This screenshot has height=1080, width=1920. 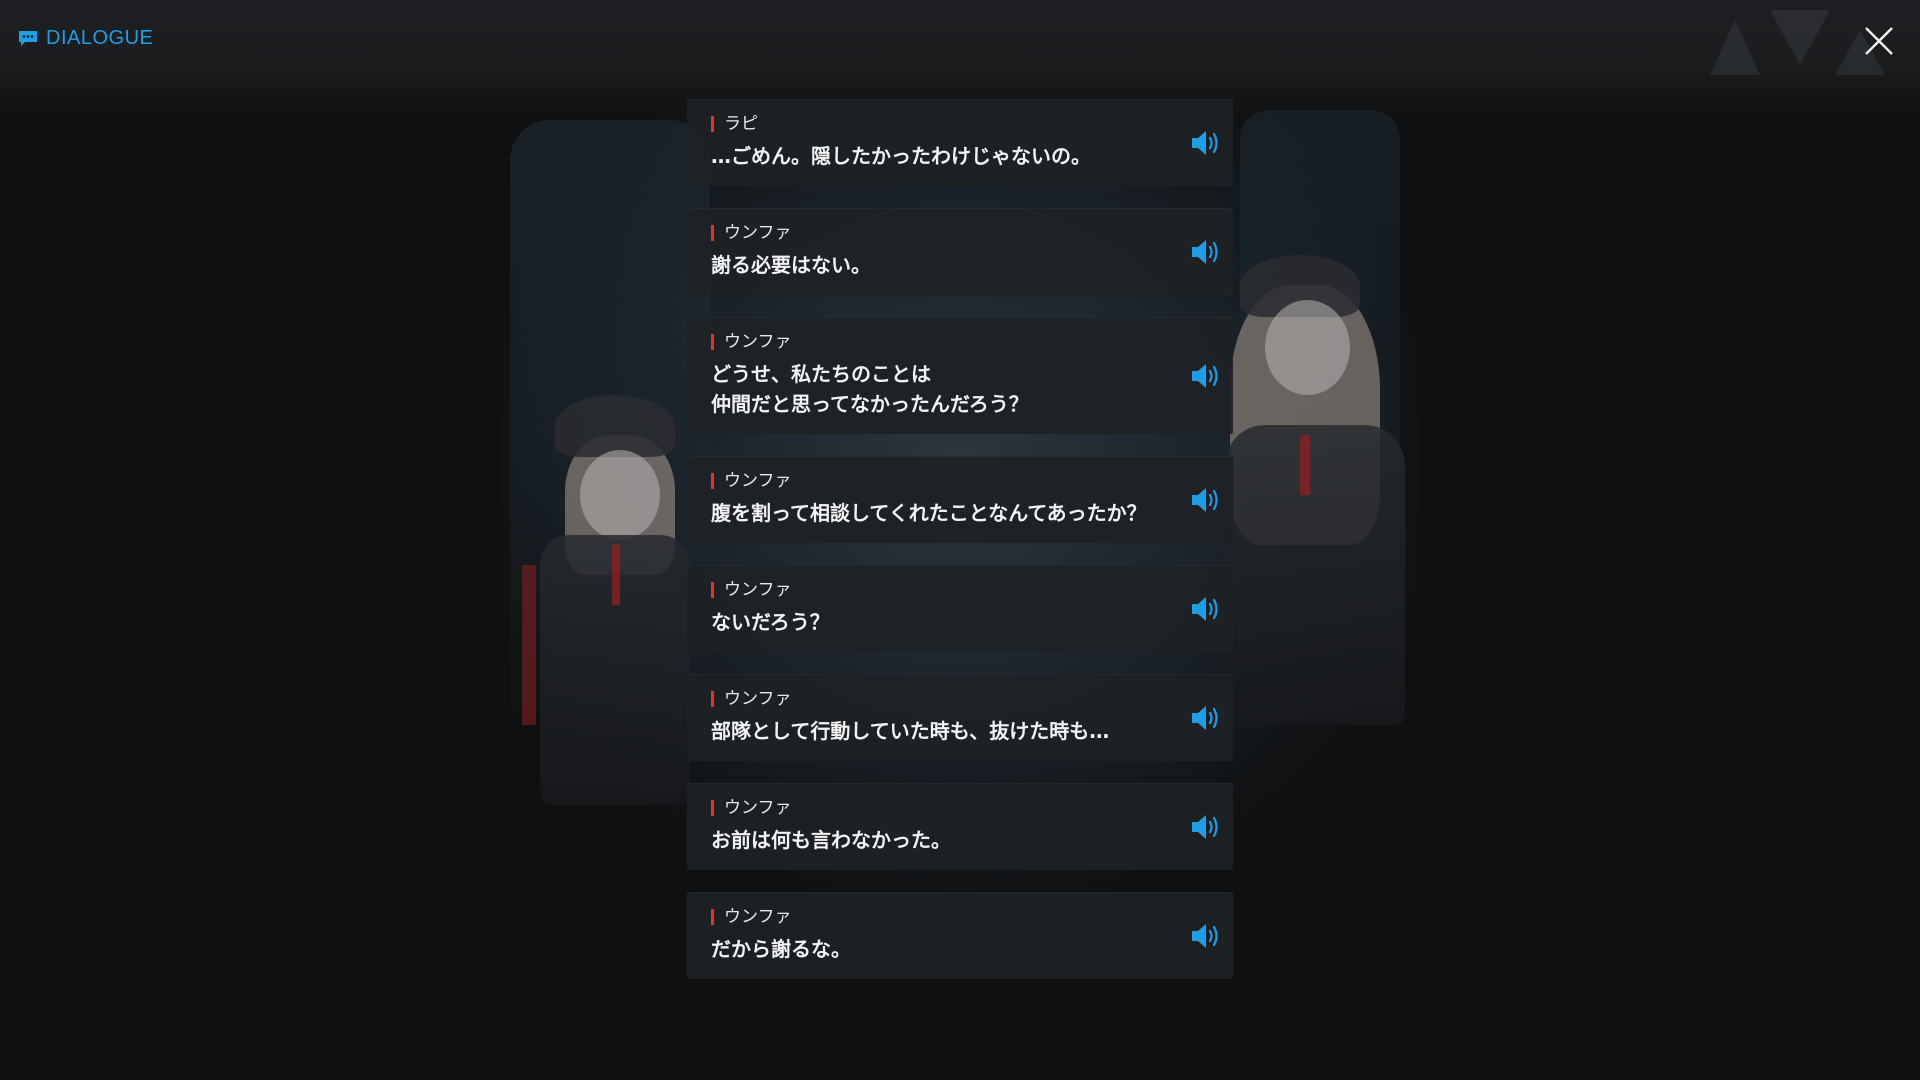 I want to click on character-left, so click(x=615, y=625).